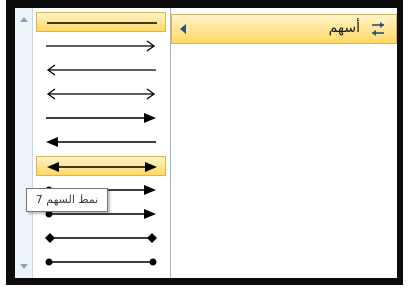  Describe the element at coordinates (24, 143) in the screenshot. I see `gallery-scrollbar` at that location.